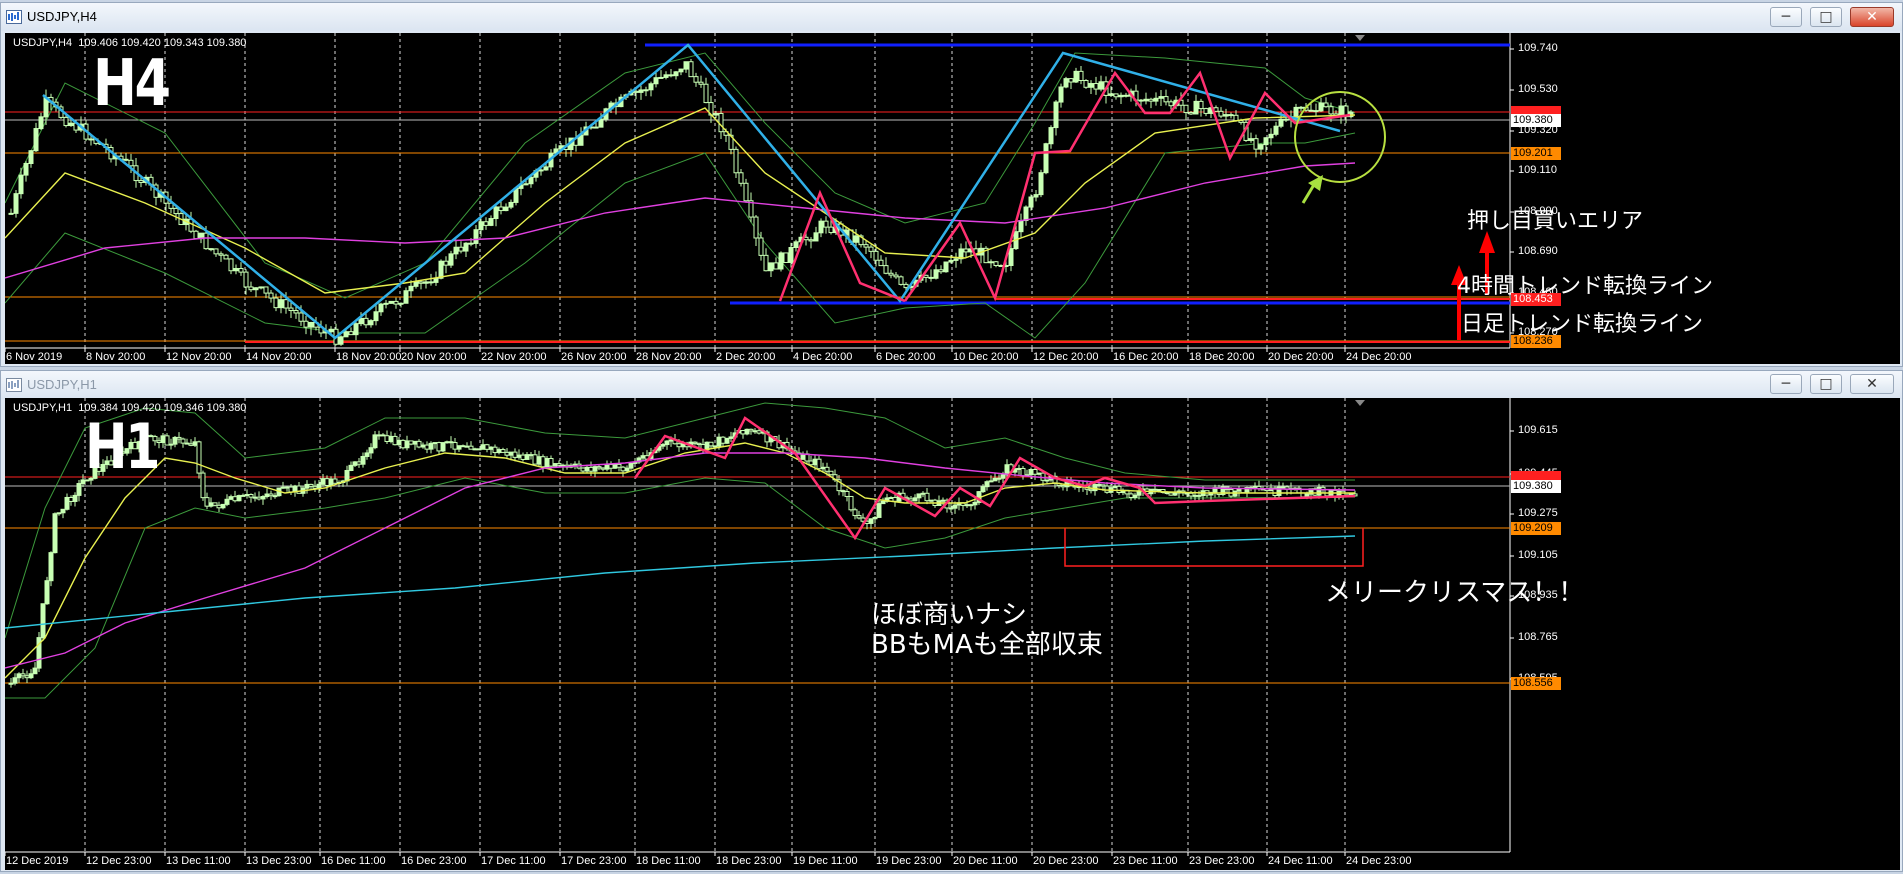 This screenshot has height=874, width=1903. I want to click on window-titlebar: USDJPY,H4 ─ □ ✕, so click(951, 17).